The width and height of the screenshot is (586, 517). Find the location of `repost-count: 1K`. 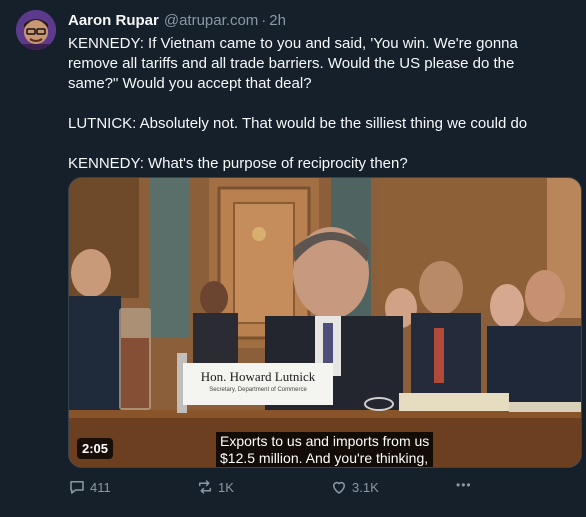

repost-count: 1K is located at coordinates (226, 487).